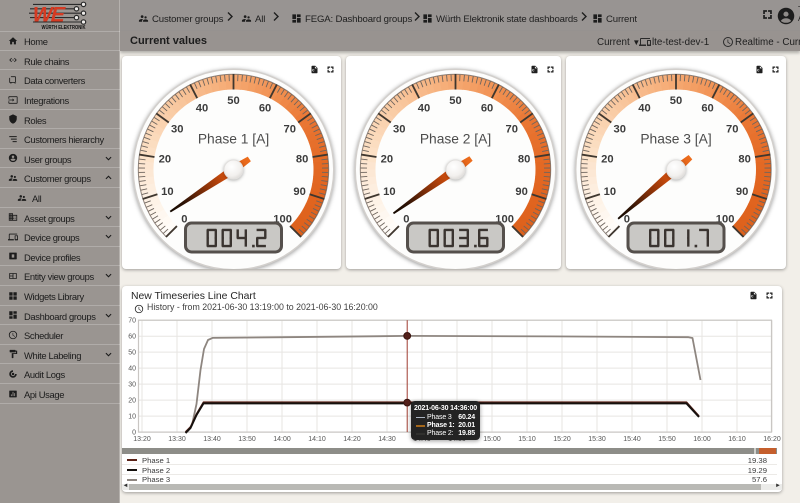  I want to click on svg-text: Phase 1 [A], so click(232, 138).